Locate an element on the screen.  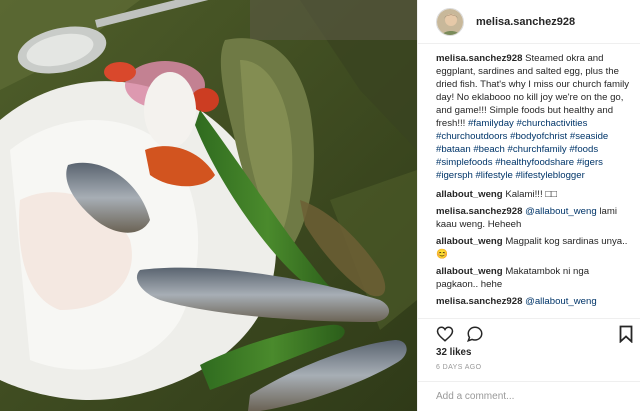
avatar is located at coordinates (450, 21).